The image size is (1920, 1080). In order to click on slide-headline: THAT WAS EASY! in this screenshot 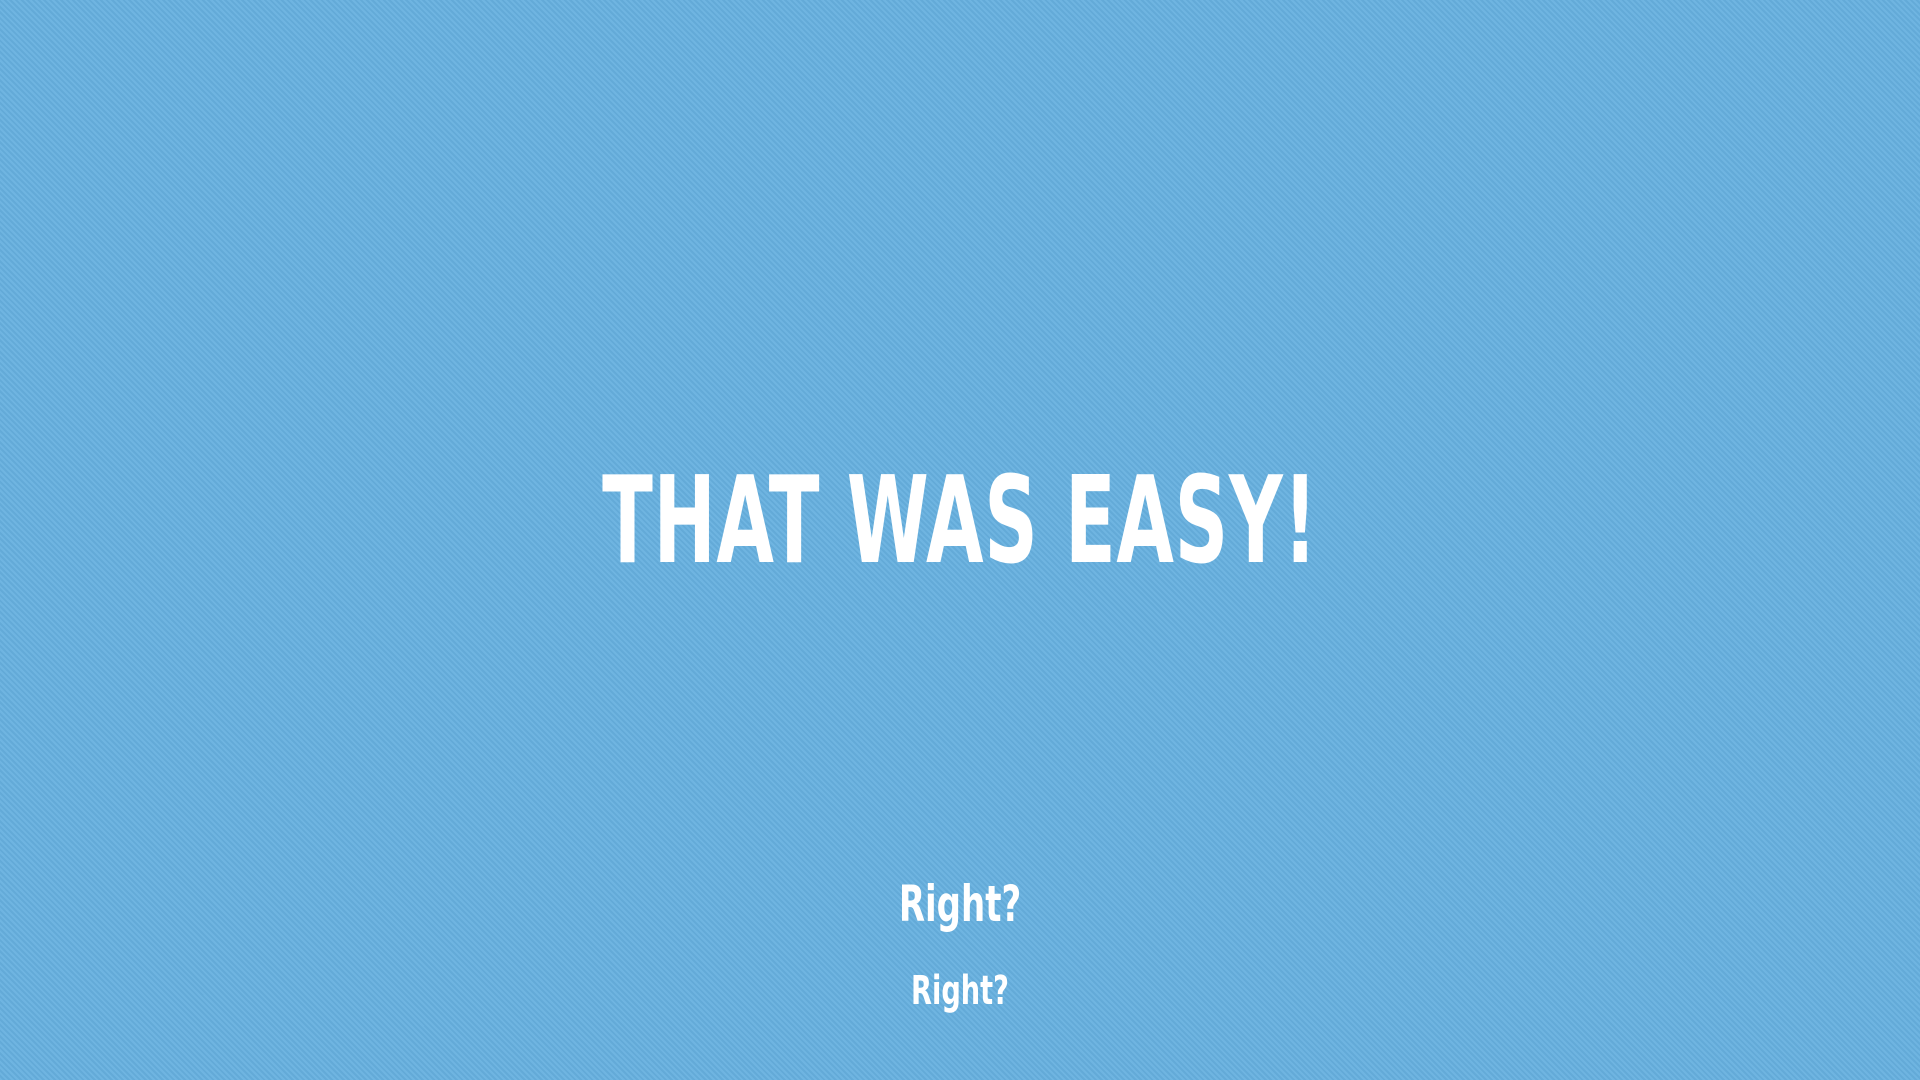, I will do `click(960, 521)`.